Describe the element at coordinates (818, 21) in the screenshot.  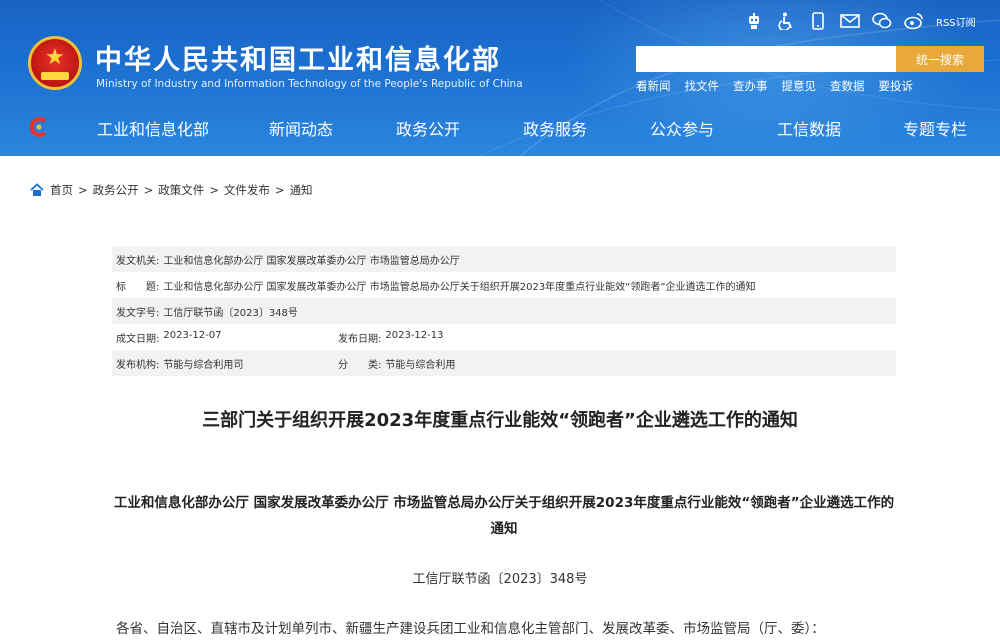
I see `mobile-icon` at that location.